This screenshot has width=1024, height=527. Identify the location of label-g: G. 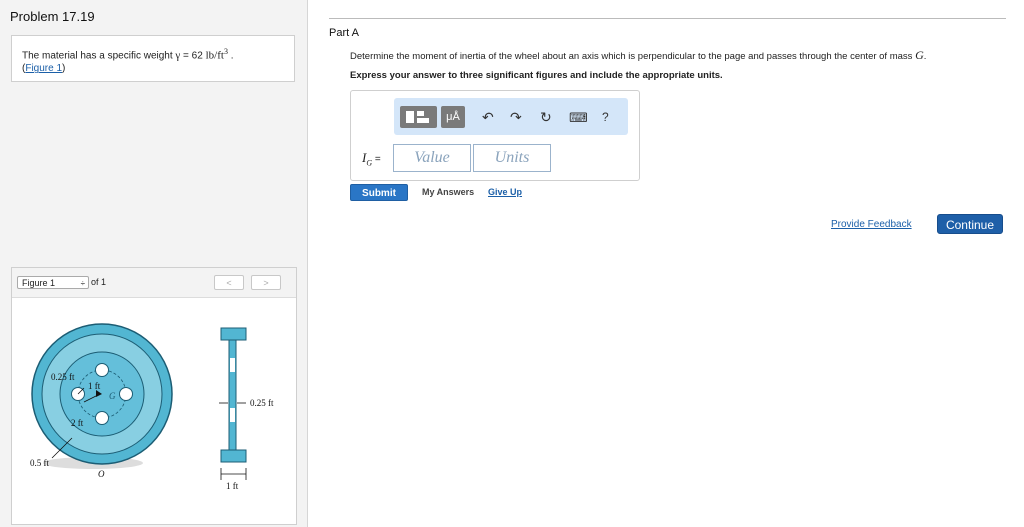
(112, 396).